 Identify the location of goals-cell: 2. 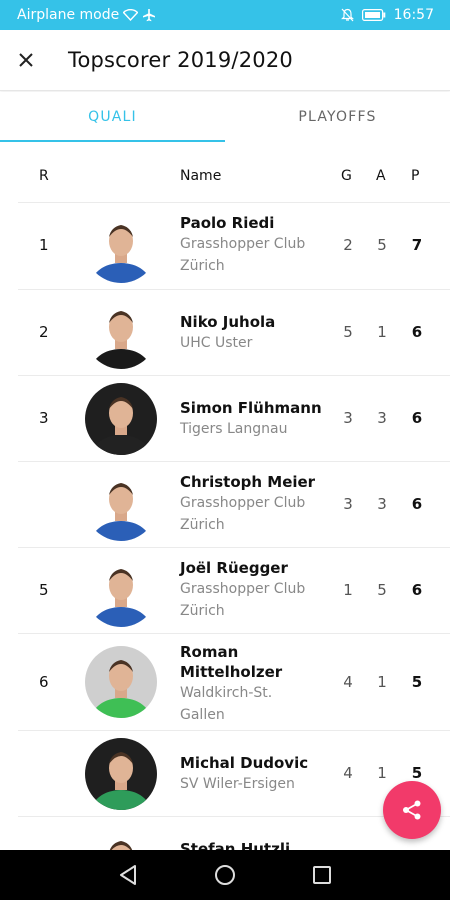
(348, 245).